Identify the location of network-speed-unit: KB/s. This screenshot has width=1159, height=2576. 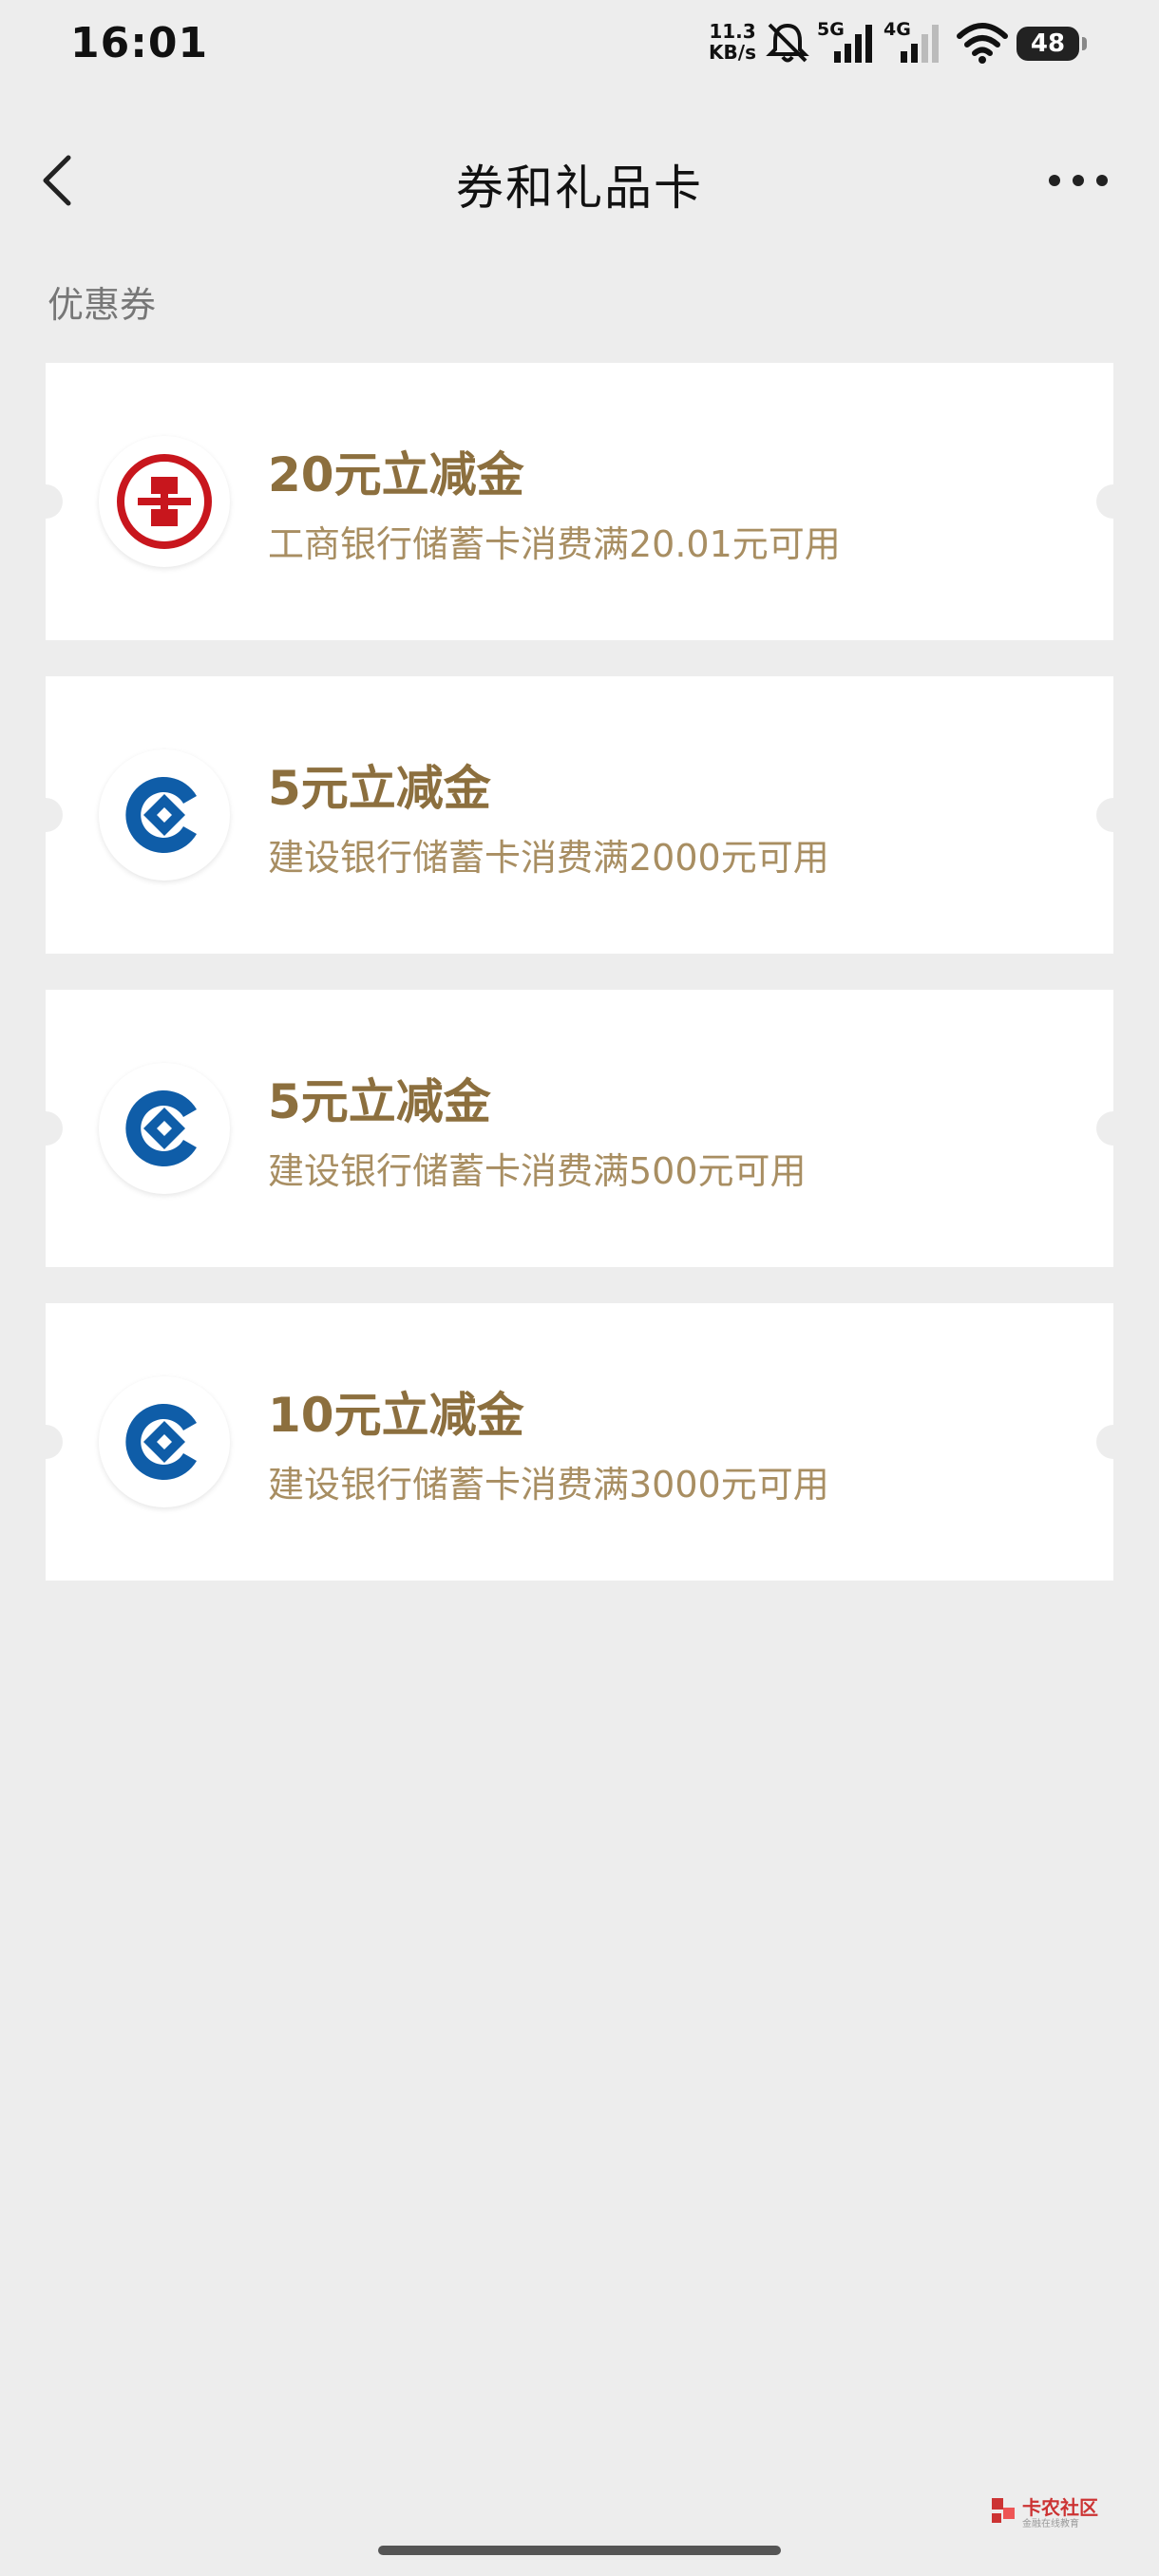
(732, 52).